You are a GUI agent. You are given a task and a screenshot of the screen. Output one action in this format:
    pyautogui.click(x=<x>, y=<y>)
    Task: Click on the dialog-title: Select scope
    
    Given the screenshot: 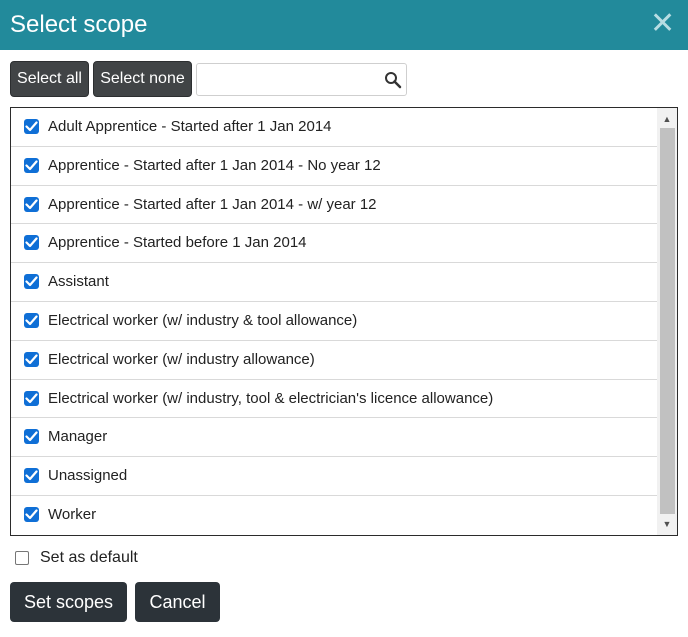 What is the action you would take?
    pyautogui.click(x=79, y=24)
    